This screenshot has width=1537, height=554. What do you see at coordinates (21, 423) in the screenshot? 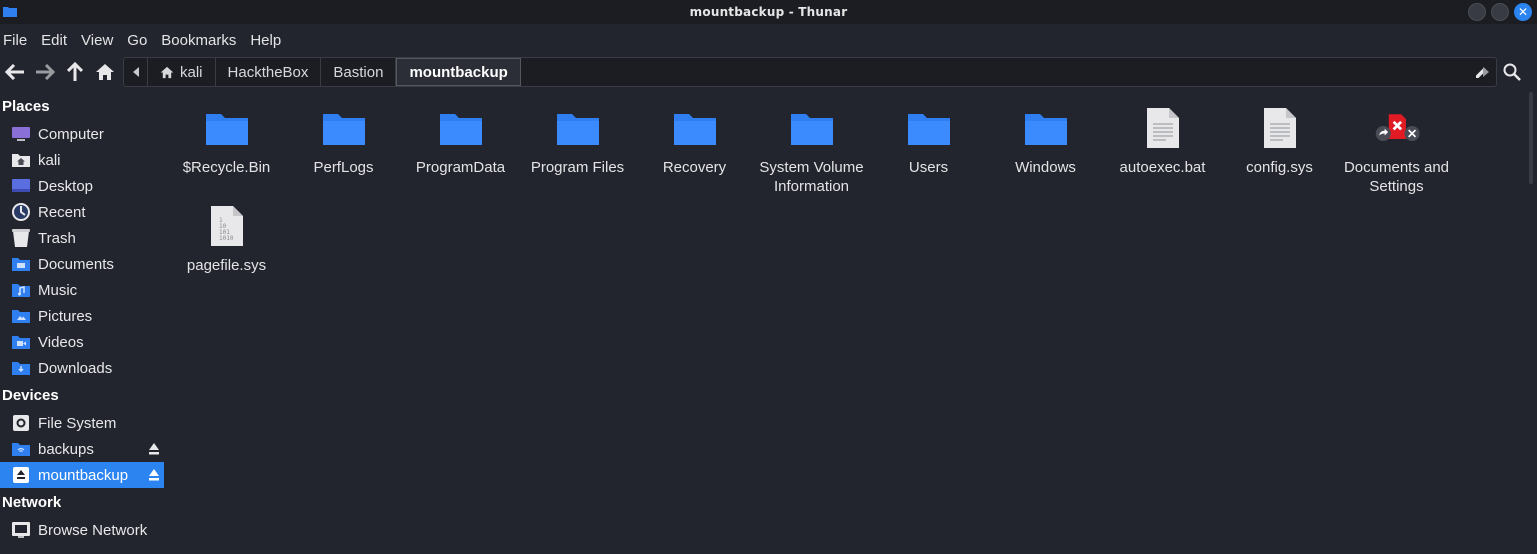
I see `drive-icon` at bounding box center [21, 423].